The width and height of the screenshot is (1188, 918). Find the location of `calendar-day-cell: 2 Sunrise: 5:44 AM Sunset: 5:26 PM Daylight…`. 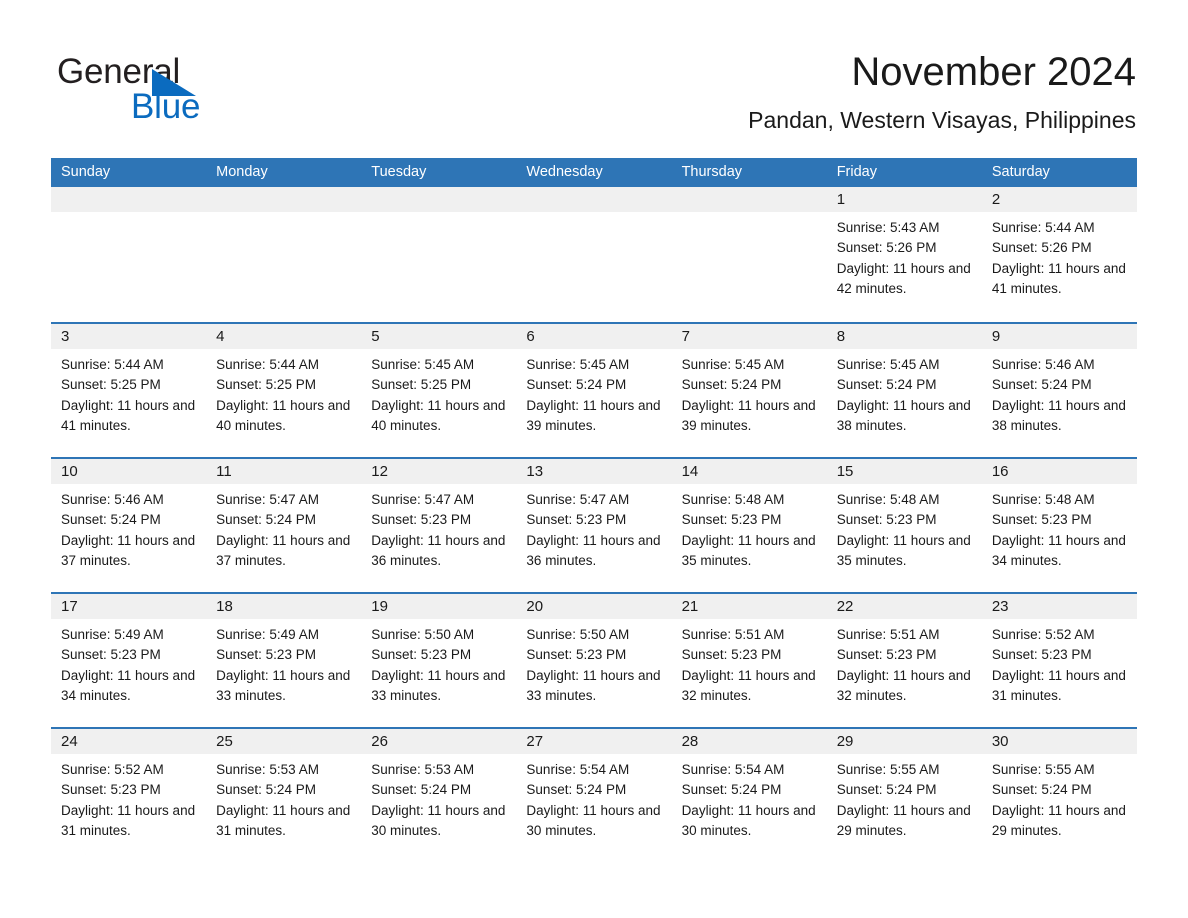

calendar-day-cell: 2 Sunrise: 5:44 AM Sunset: 5:26 PM Daylight… is located at coordinates (1059, 254).